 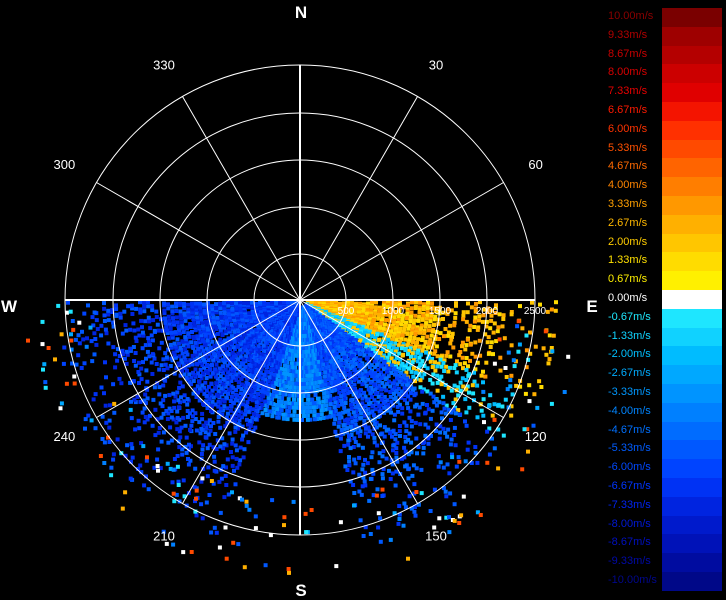 I want to click on legend-entry: -10.00m/s, so click(x=664, y=581).